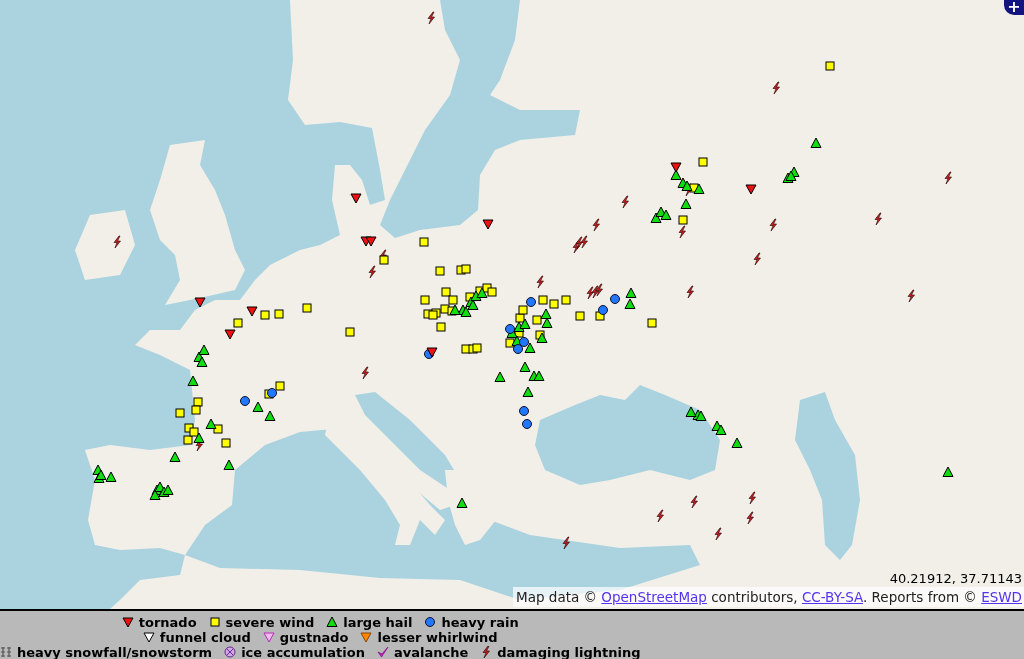 Image resolution: width=1024 pixels, height=659 pixels. Describe the element at coordinates (115, 651) in the screenshot. I see `legend-label: heavy snowfall/snowstorm` at that location.